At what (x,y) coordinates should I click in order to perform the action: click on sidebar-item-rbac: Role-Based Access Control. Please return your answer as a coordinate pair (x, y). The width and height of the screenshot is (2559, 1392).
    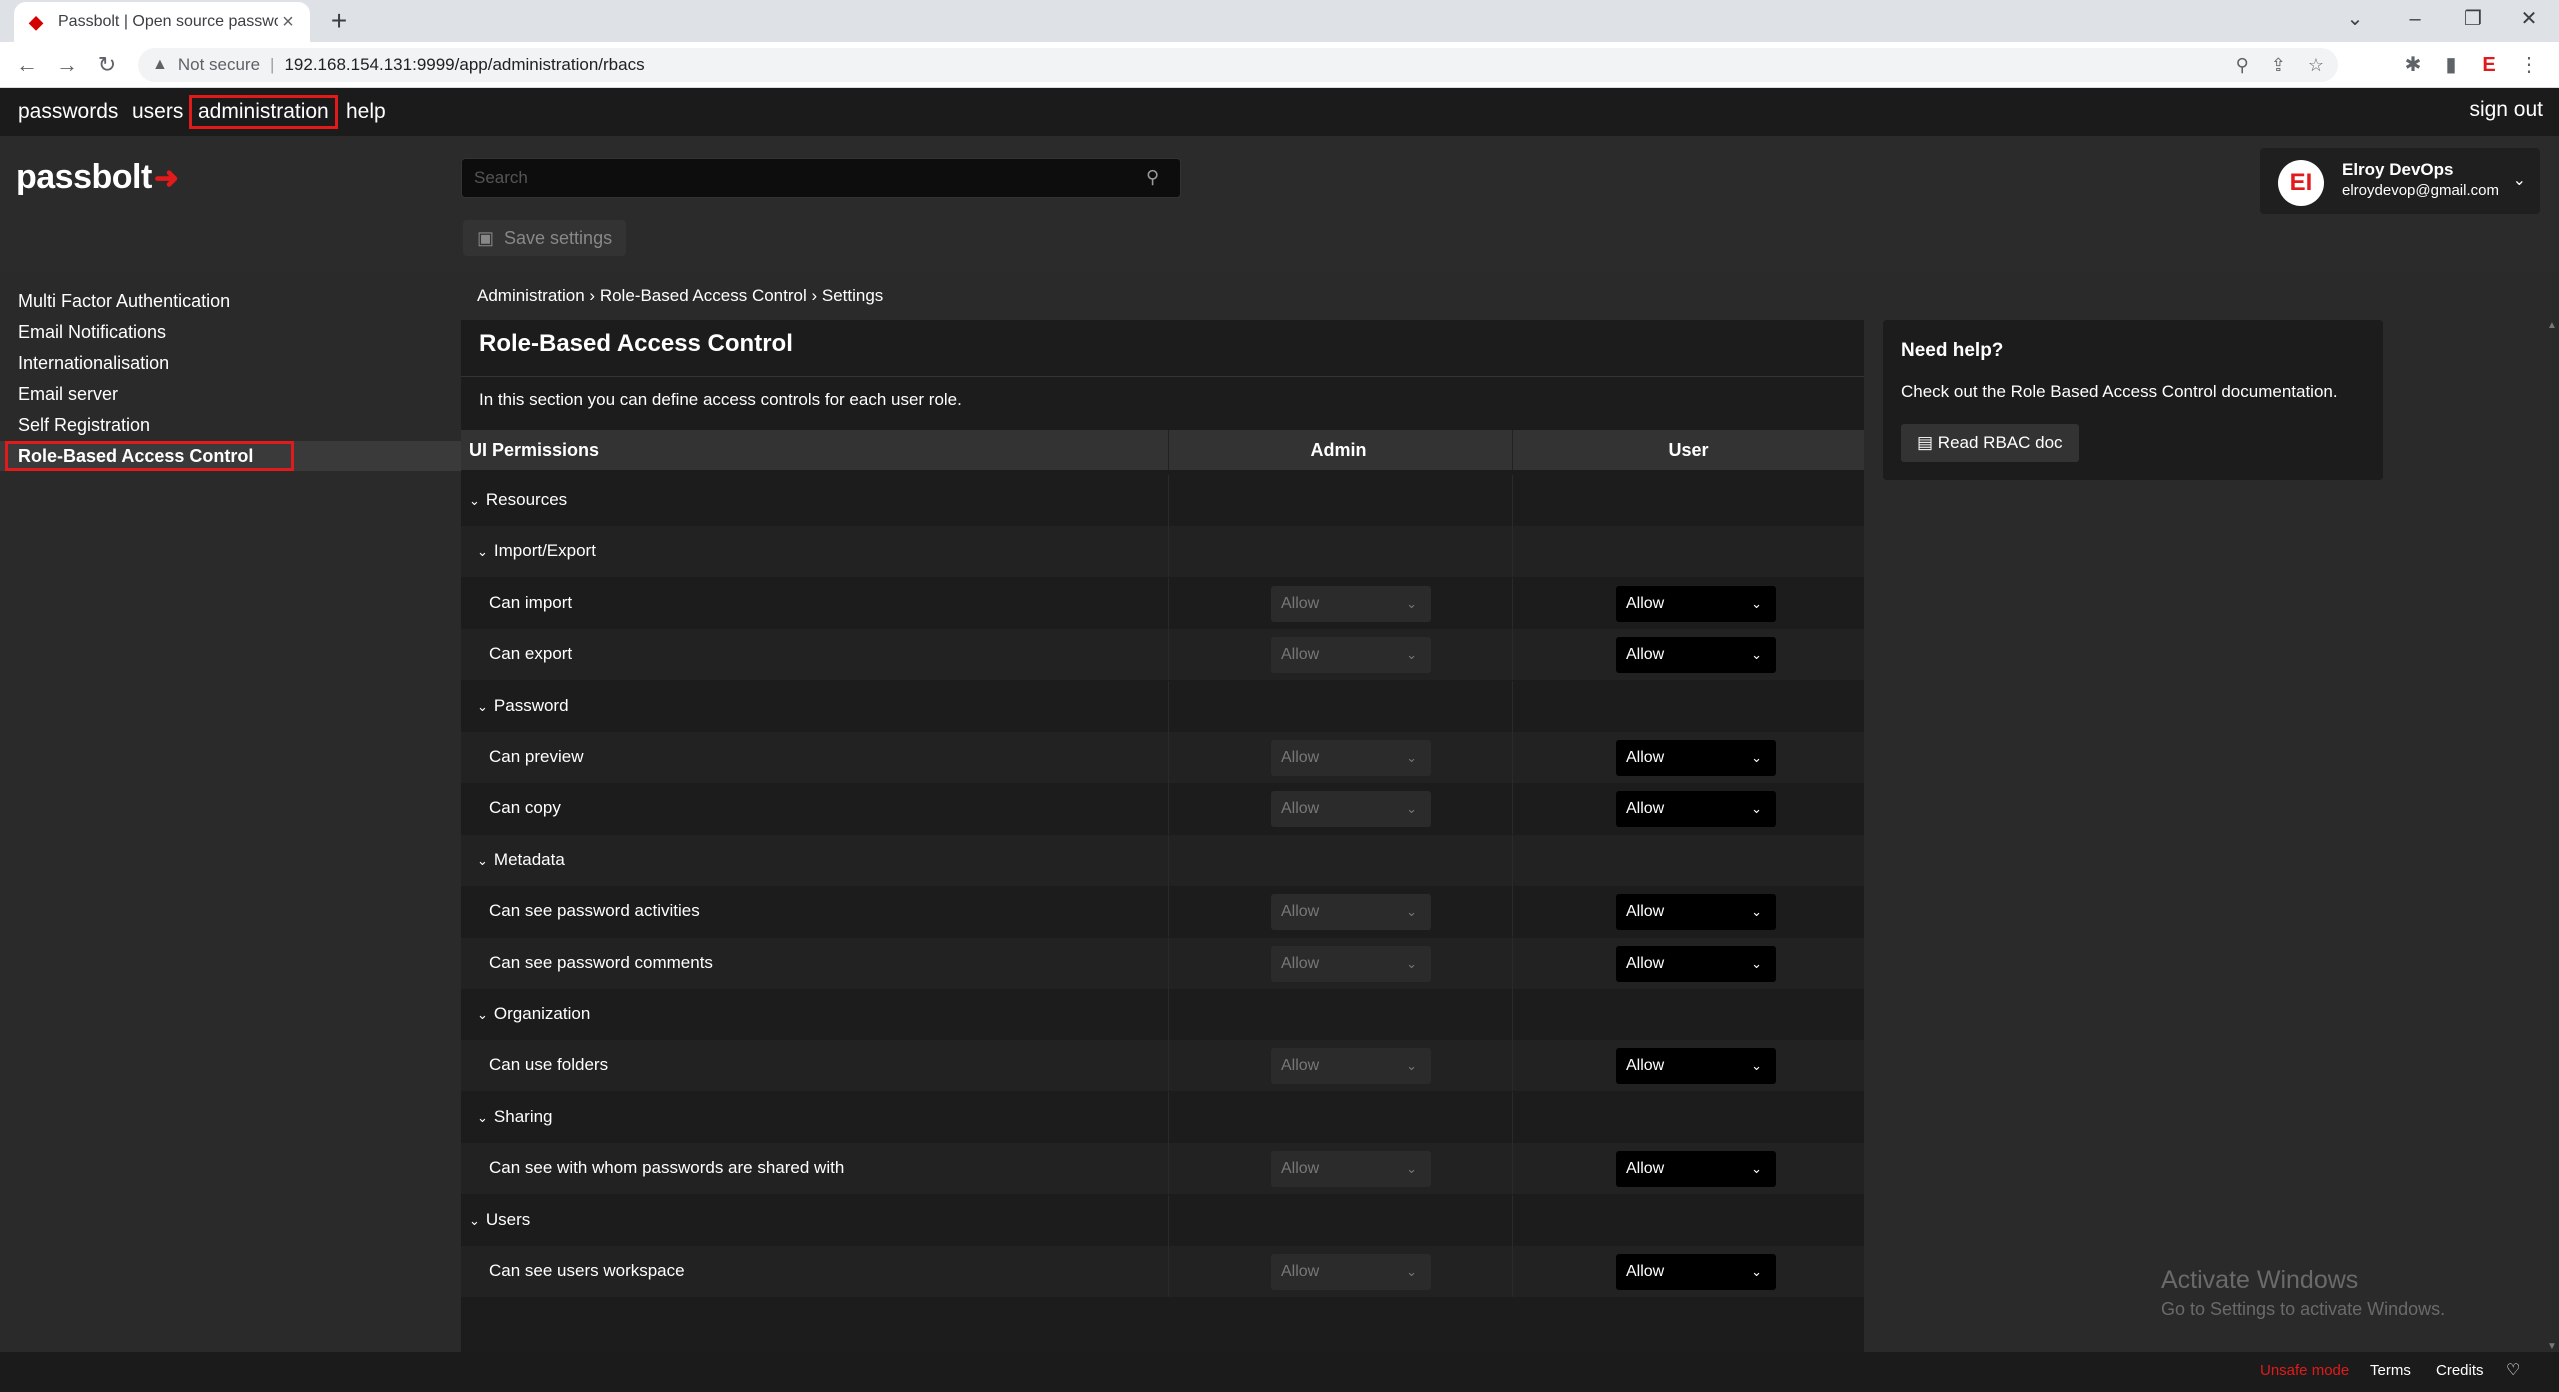
    Looking at the image, I should click on (230, 456).